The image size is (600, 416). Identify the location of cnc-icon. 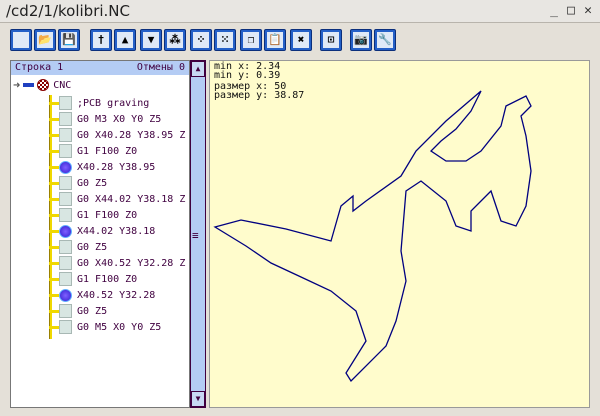
(43, 85).